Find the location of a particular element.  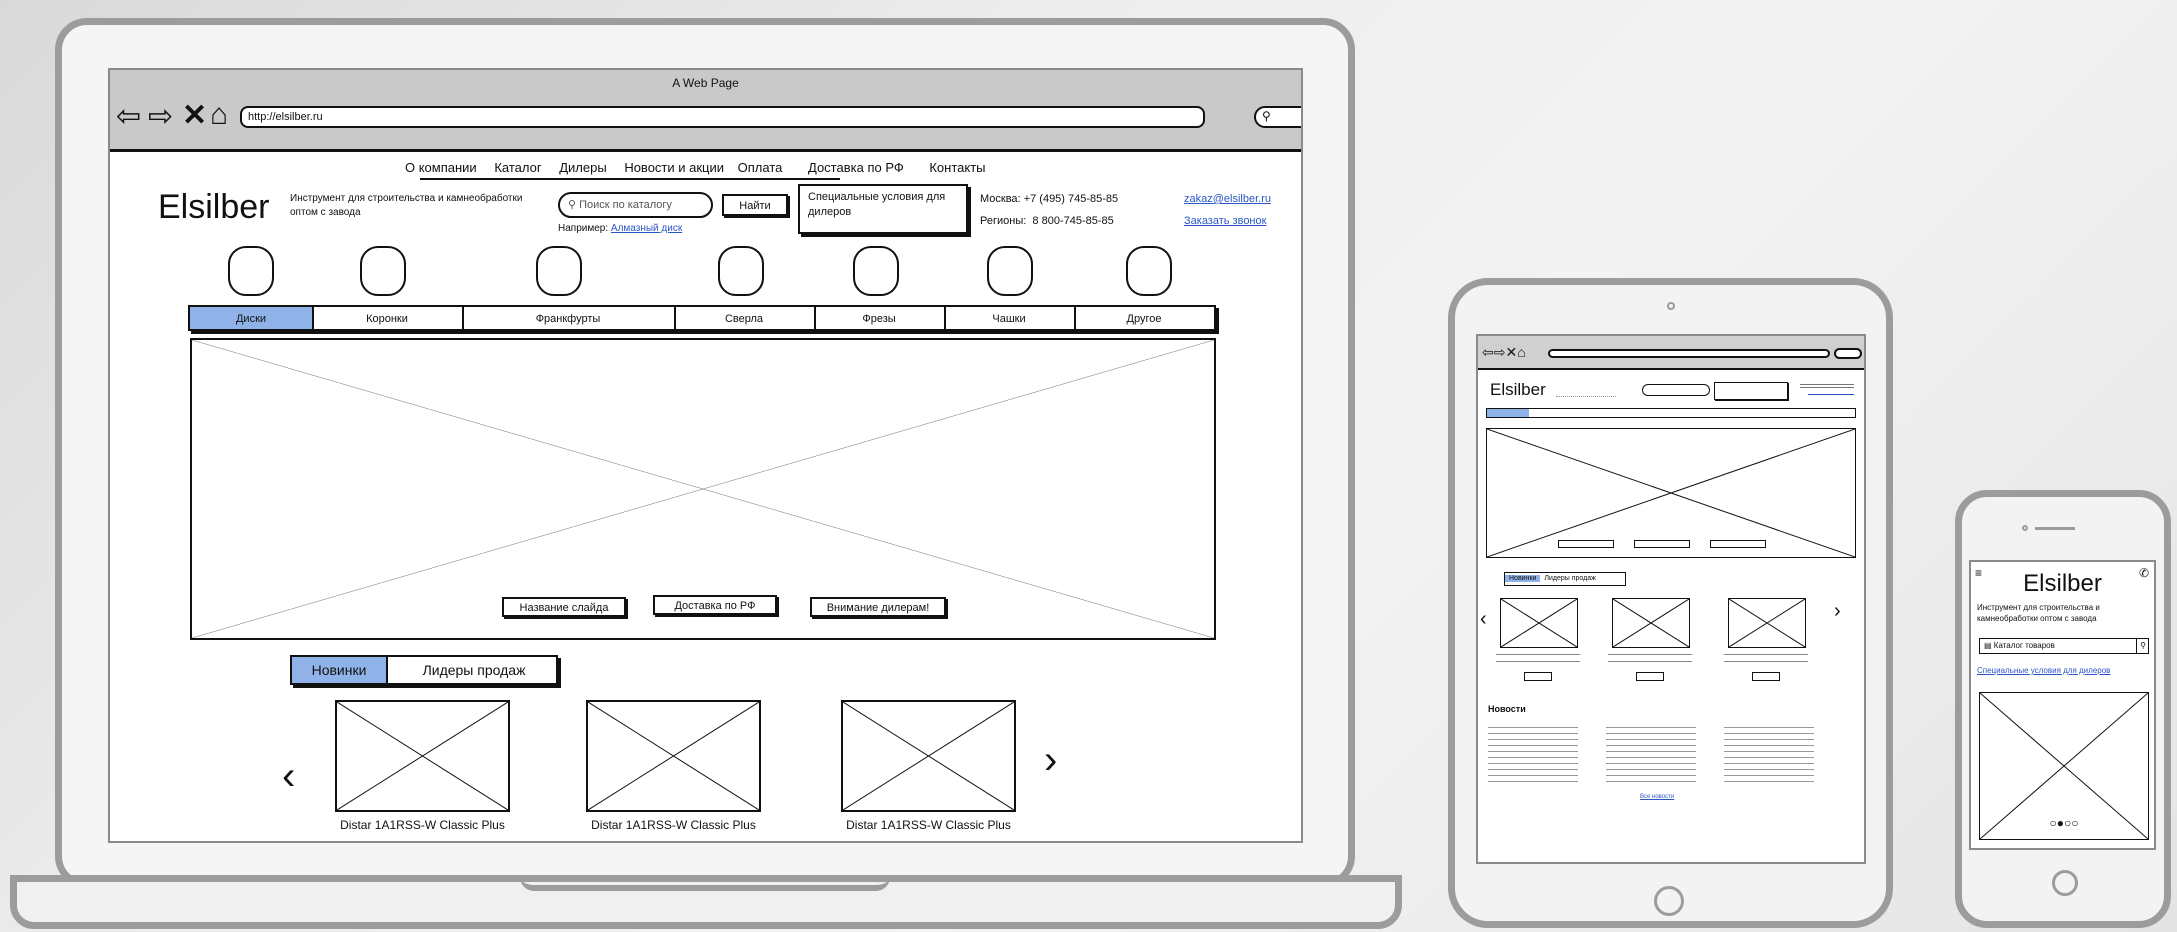

category-icon-disks is located at coordinates (251, 271).